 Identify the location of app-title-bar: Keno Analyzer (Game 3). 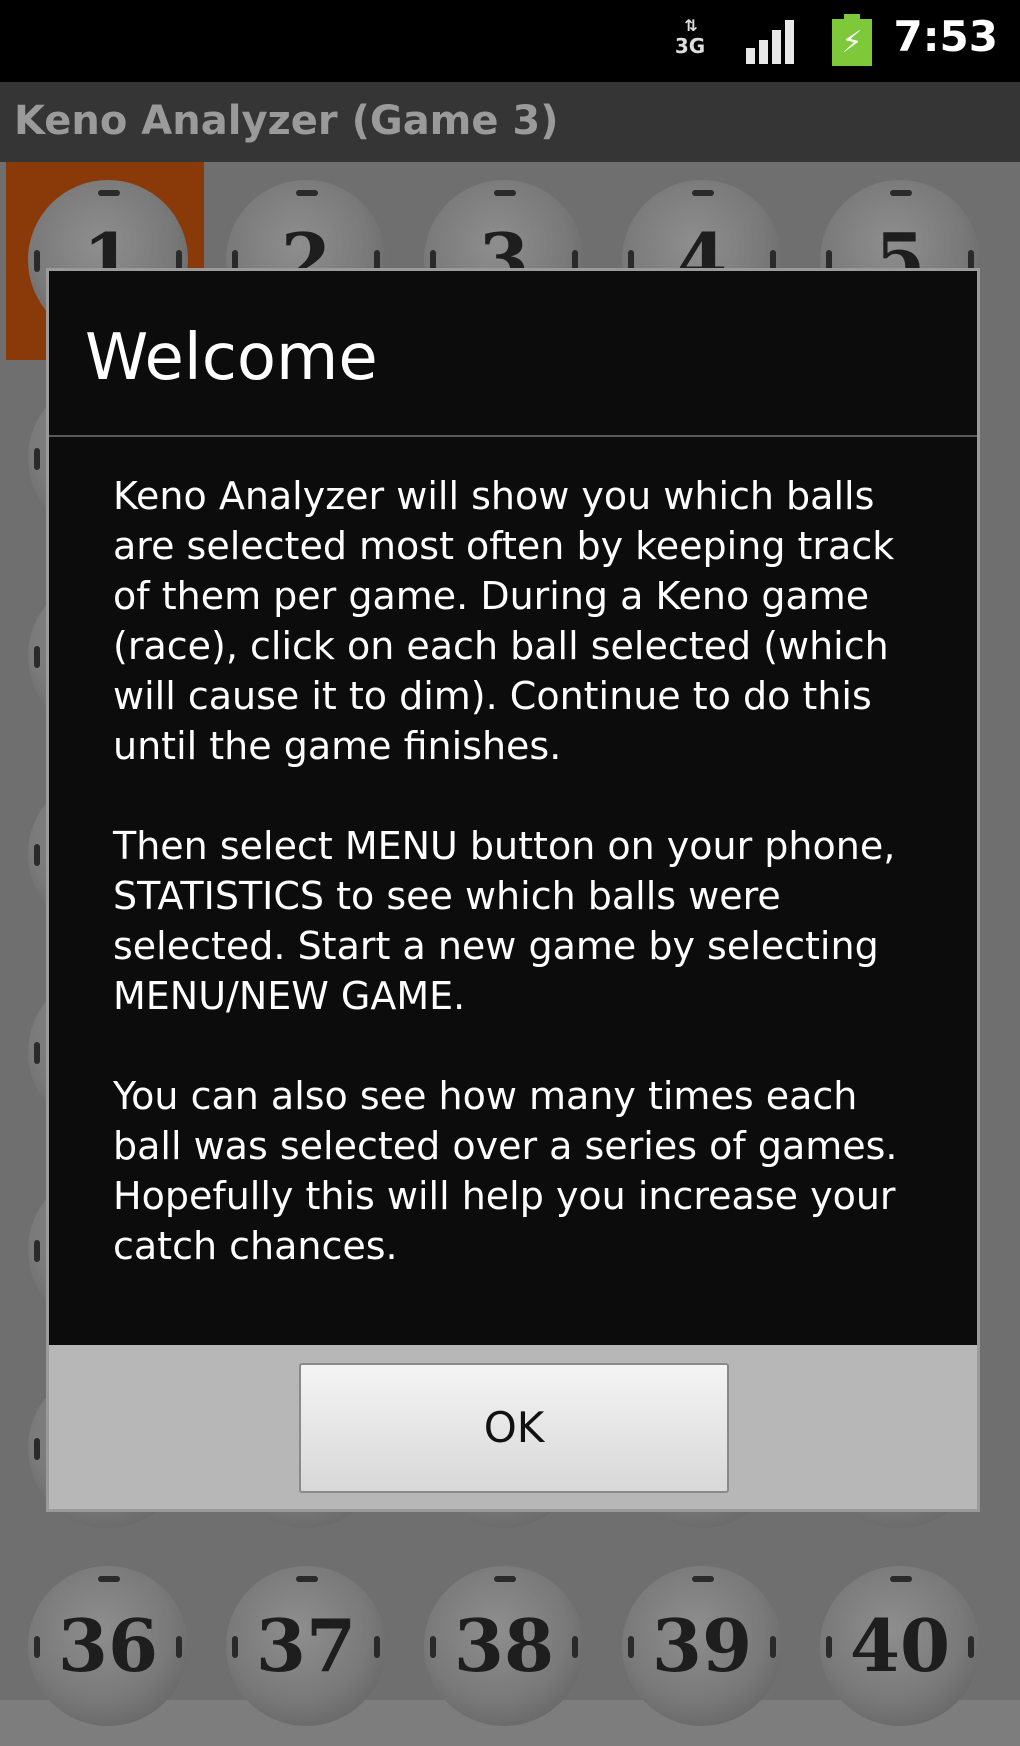
(510, 122).